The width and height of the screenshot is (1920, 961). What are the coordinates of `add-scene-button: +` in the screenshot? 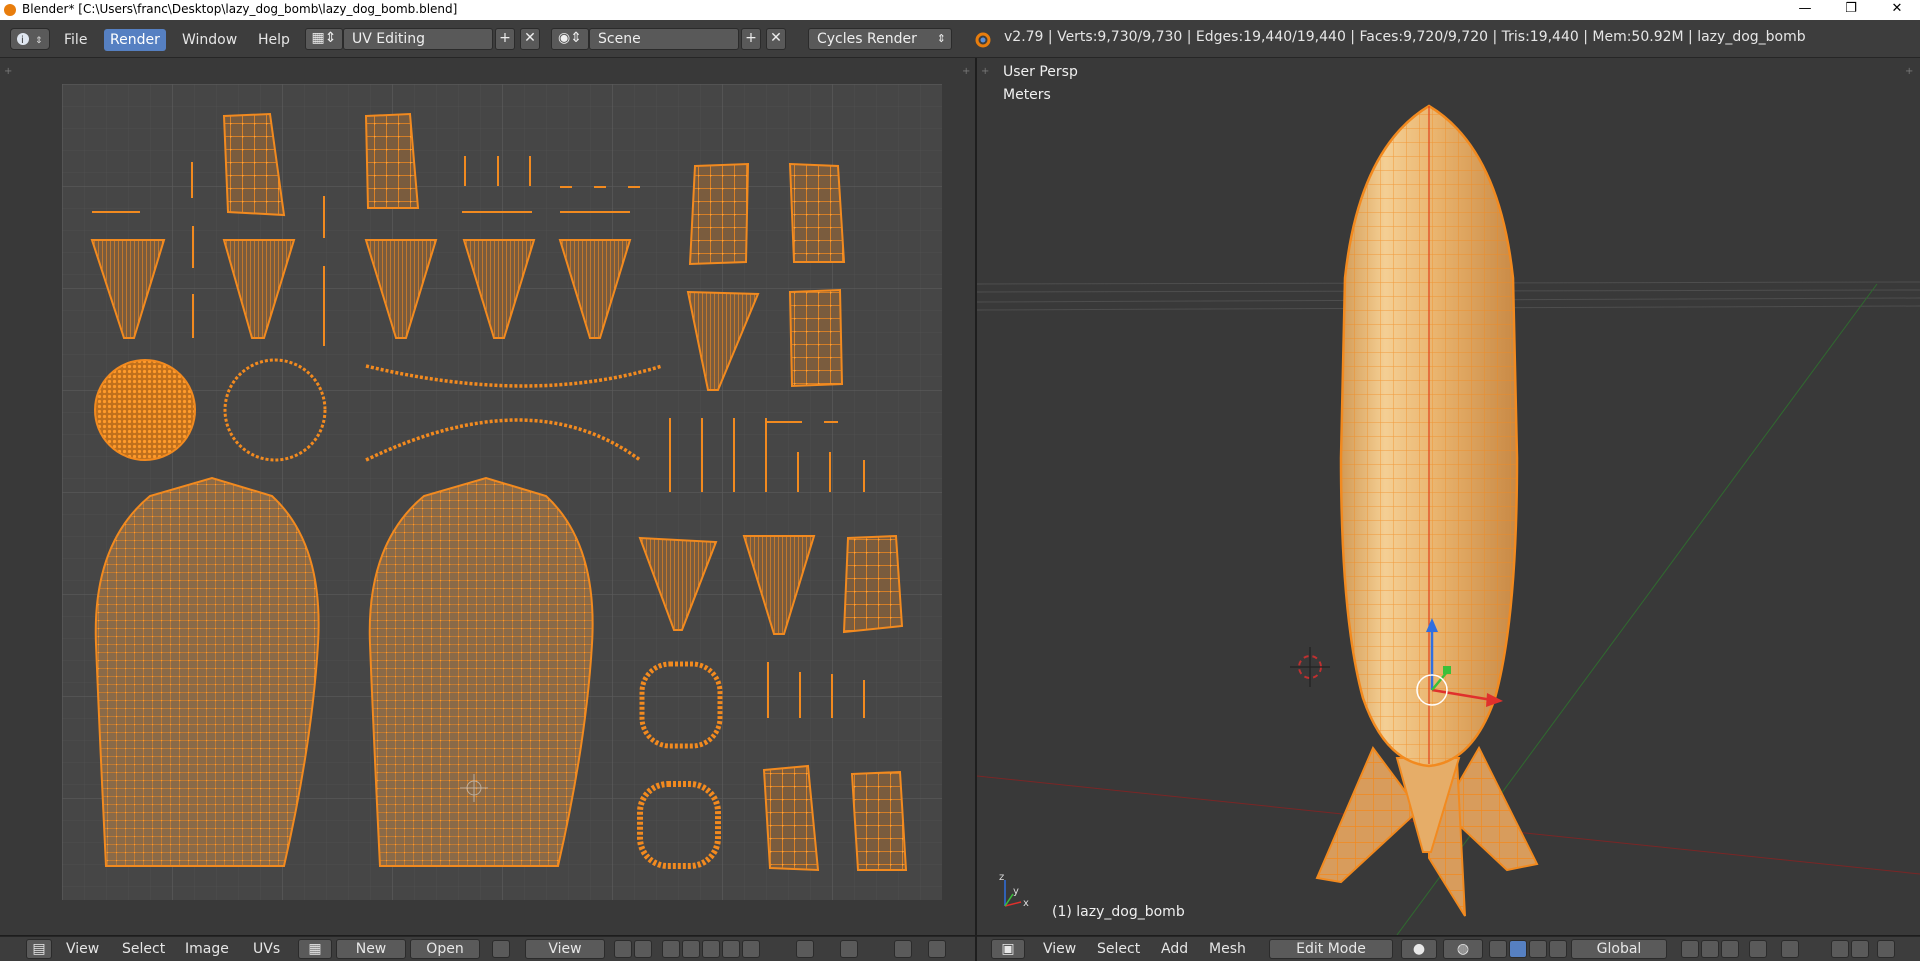 It's located at (751, 39).